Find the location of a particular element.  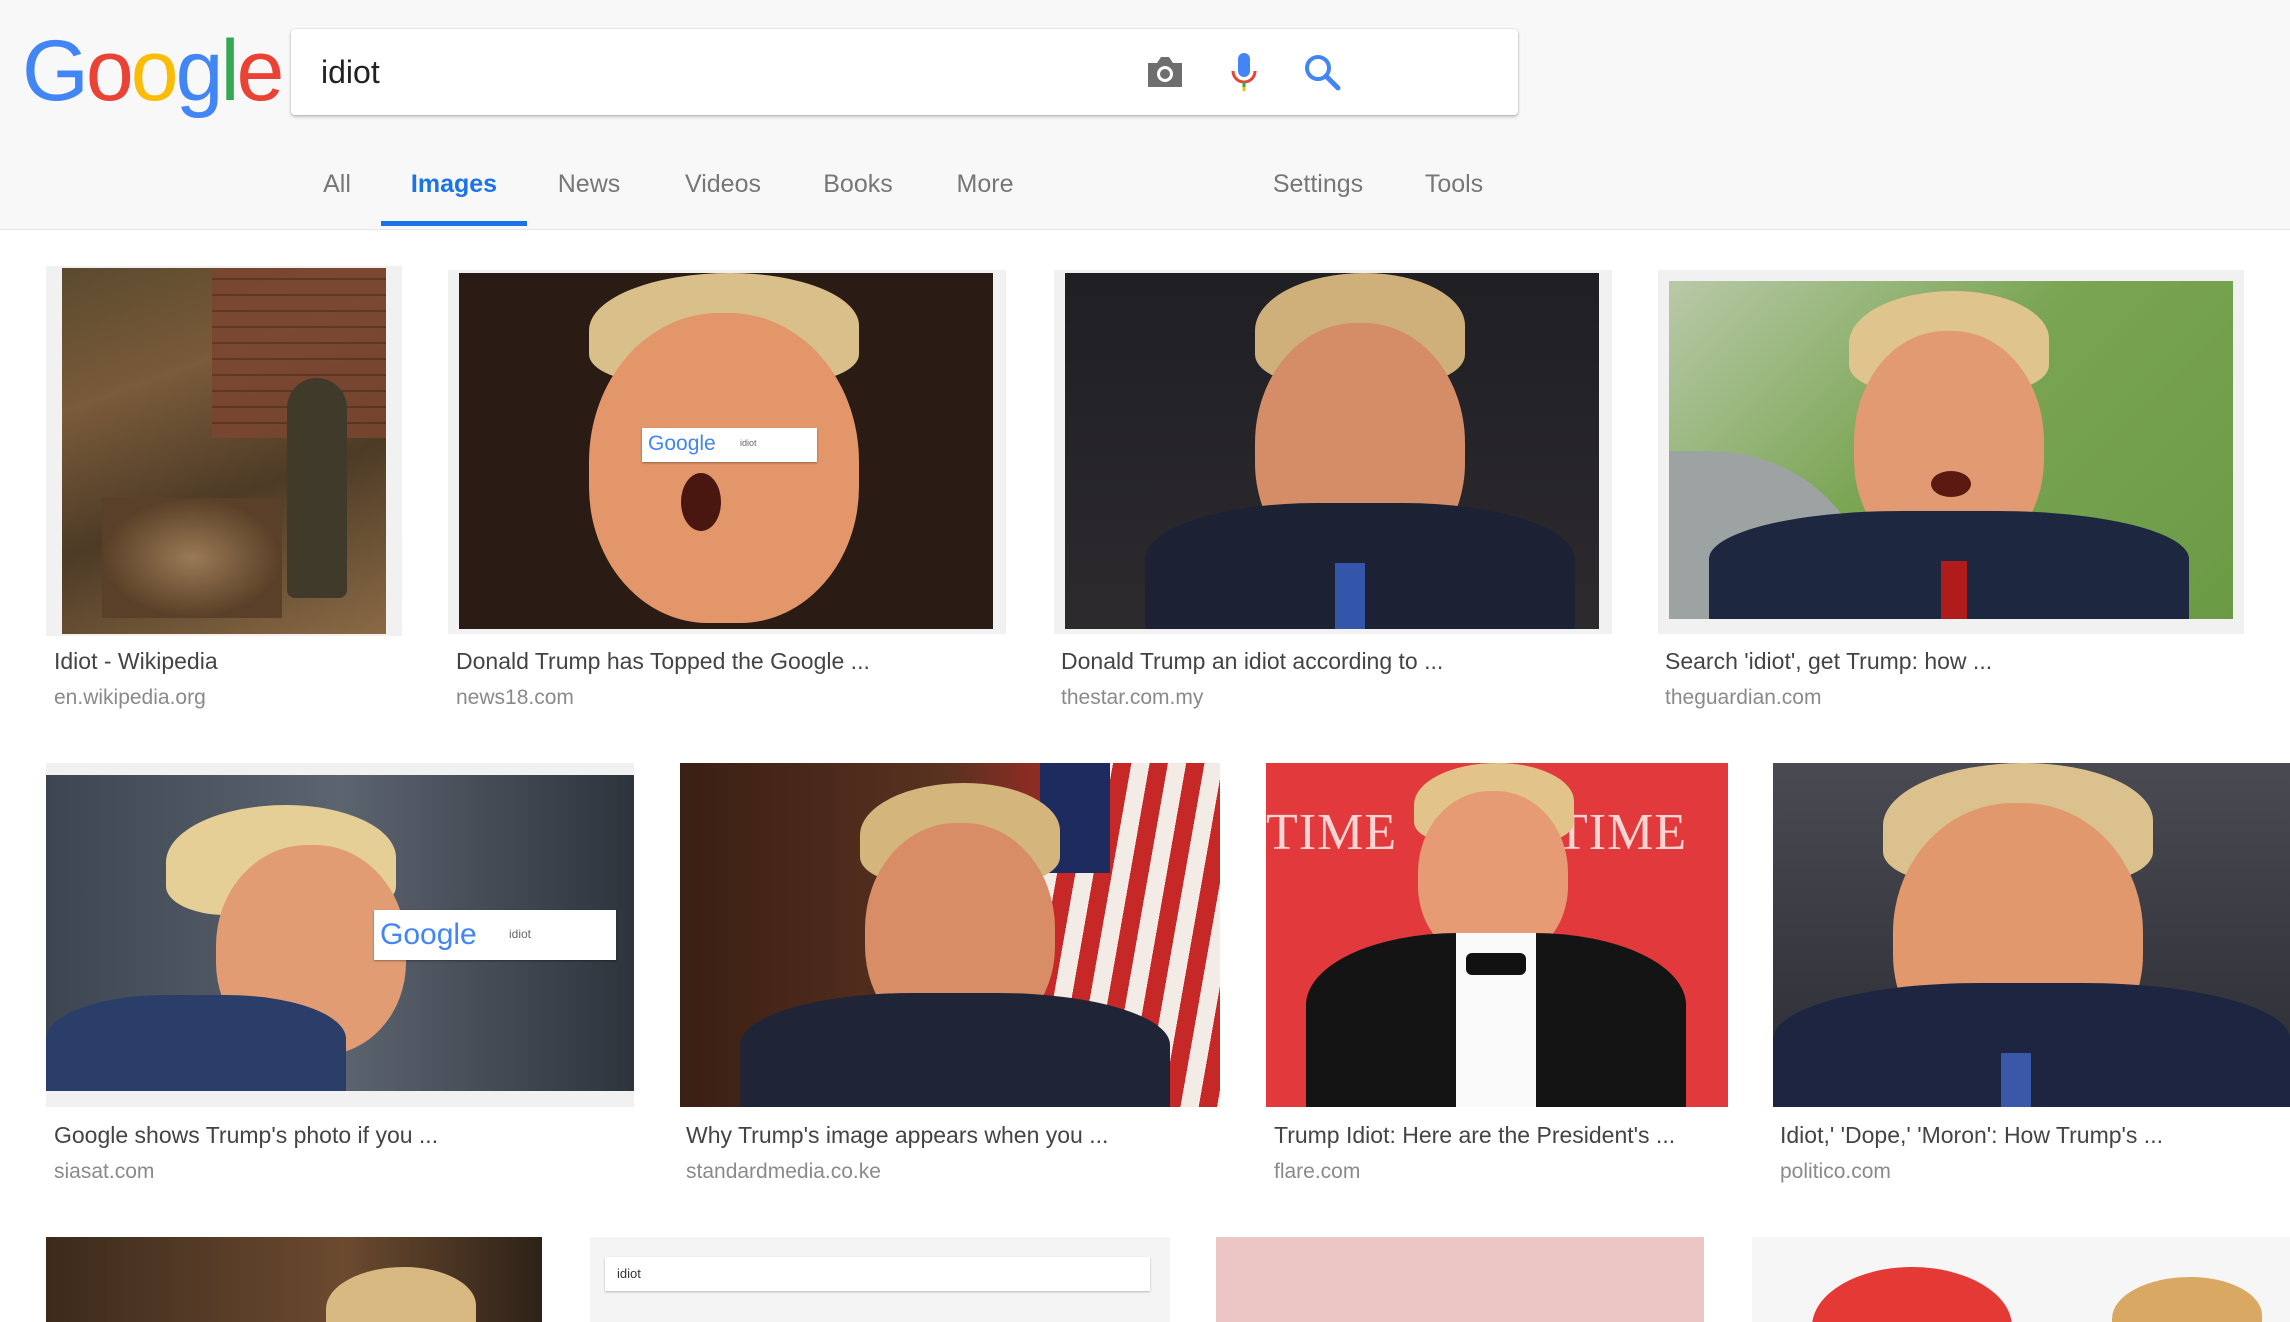

result-domain: news18.com is located at coordinates (515, 697).